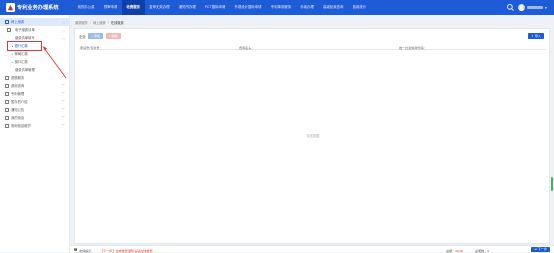 The height and width of the screenshot is (253, 554). Describe the element at coordinates (7, 110) in the screenshot. I see `bell-icon` at that location.